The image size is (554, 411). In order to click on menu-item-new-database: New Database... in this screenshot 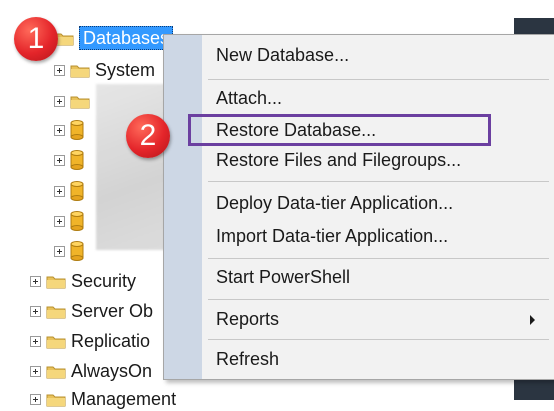, I will do `click(282, 55)`.